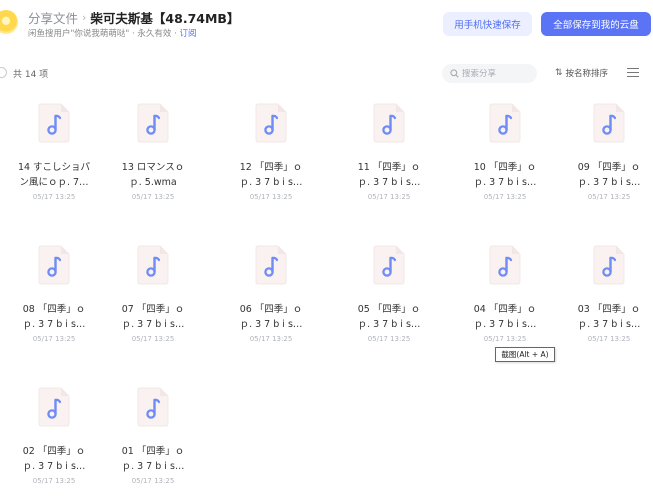 Image resolution: width=653 pixels, height=500 pixels. I want to click on file-name: 13 ロマンスｏ ｐ. 5.wma, so click(153, 175).